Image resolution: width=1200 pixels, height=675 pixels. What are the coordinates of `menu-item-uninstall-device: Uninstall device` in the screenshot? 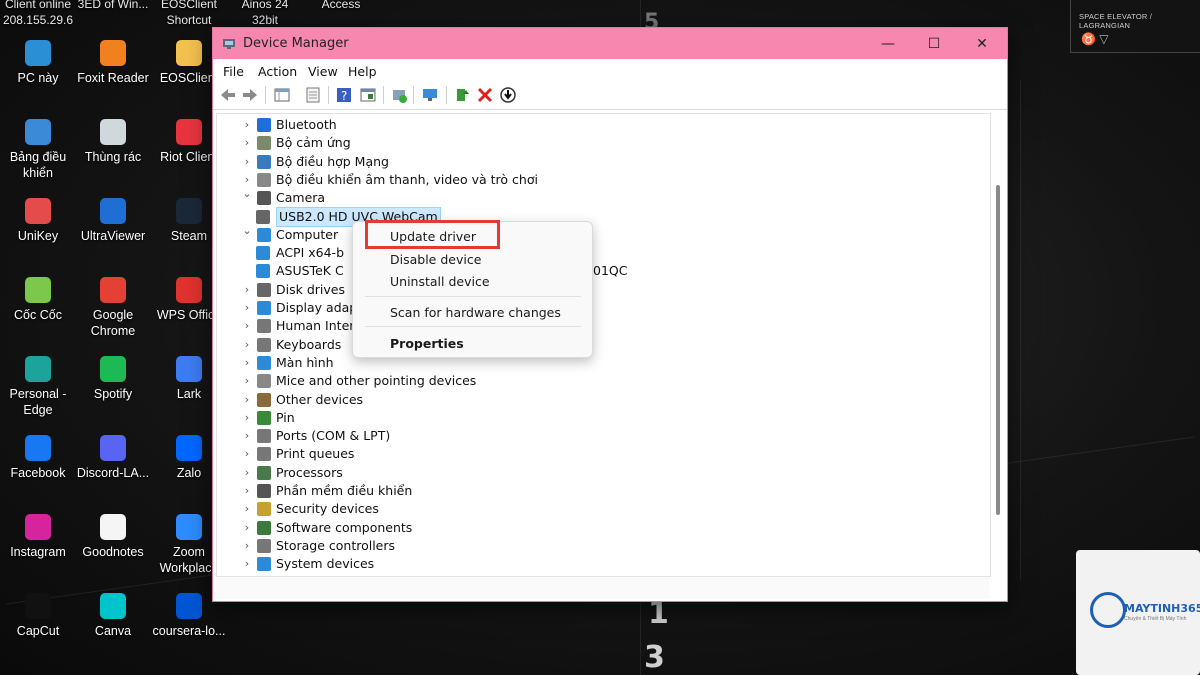 It's located at (440, 281).